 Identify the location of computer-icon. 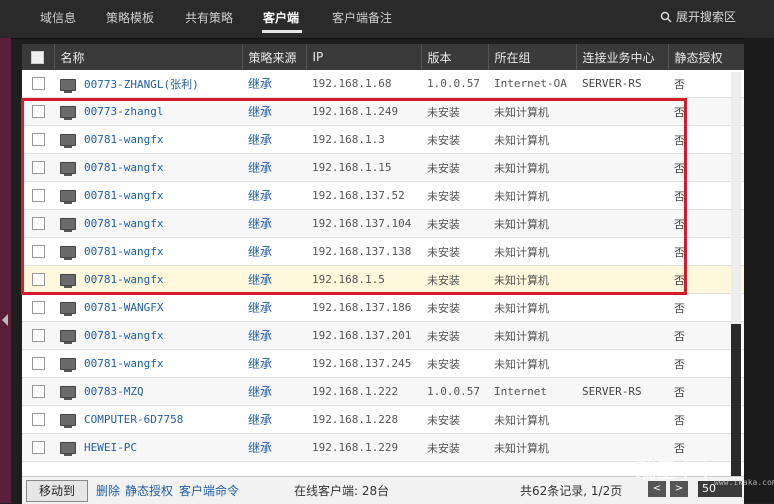
(68, 281).